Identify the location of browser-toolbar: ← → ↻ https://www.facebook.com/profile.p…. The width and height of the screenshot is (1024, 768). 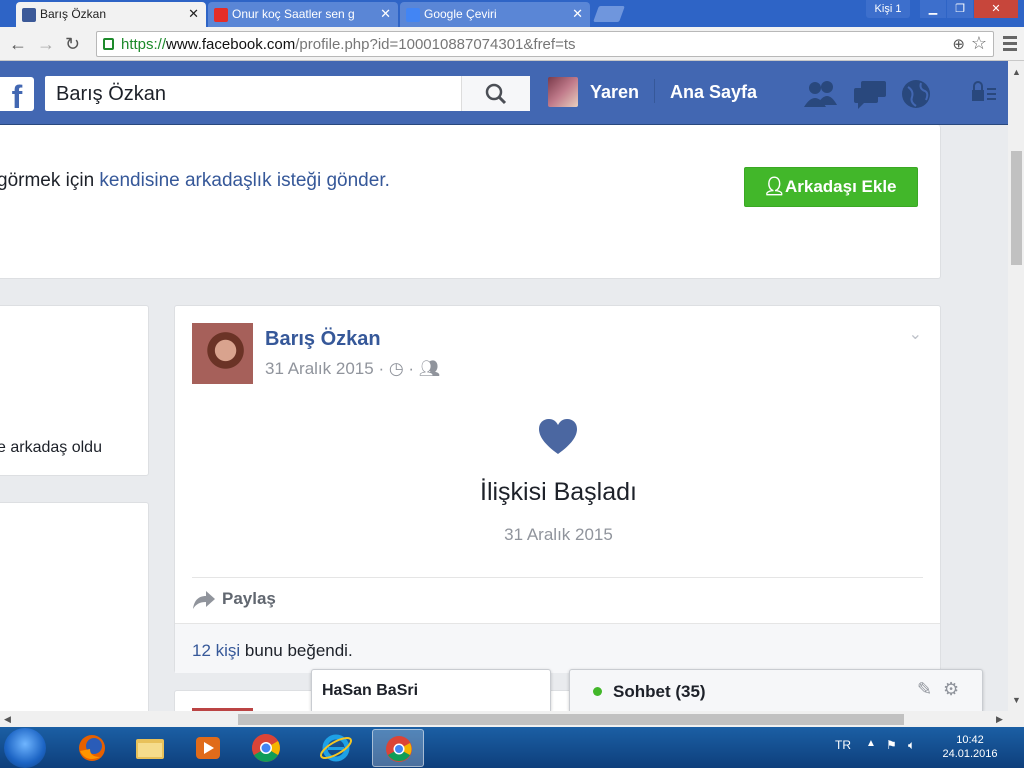
(512, 44).